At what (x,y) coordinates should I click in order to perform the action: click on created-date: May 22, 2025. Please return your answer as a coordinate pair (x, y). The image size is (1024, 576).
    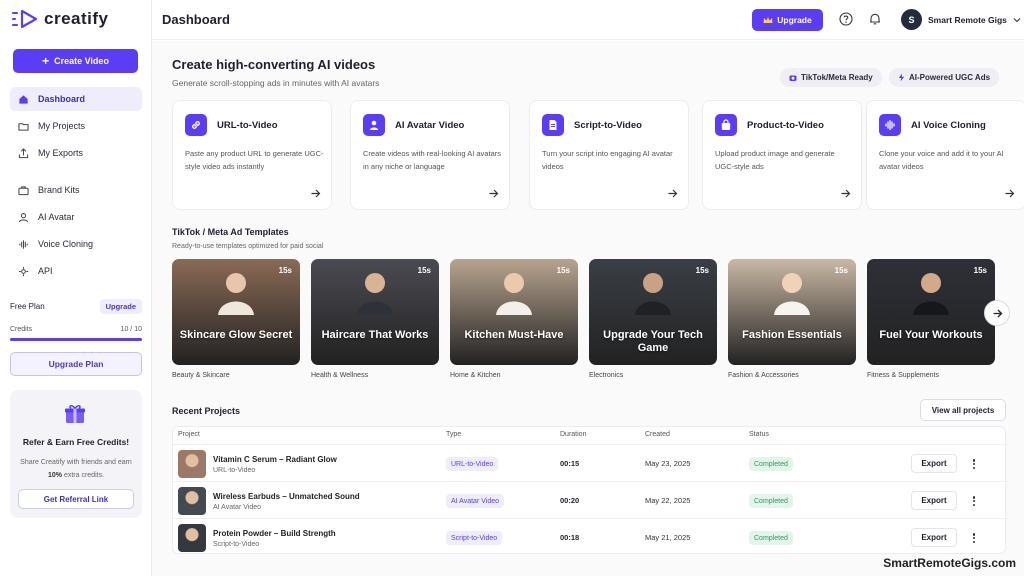
    Looking at the image, I should click on (668, 500).